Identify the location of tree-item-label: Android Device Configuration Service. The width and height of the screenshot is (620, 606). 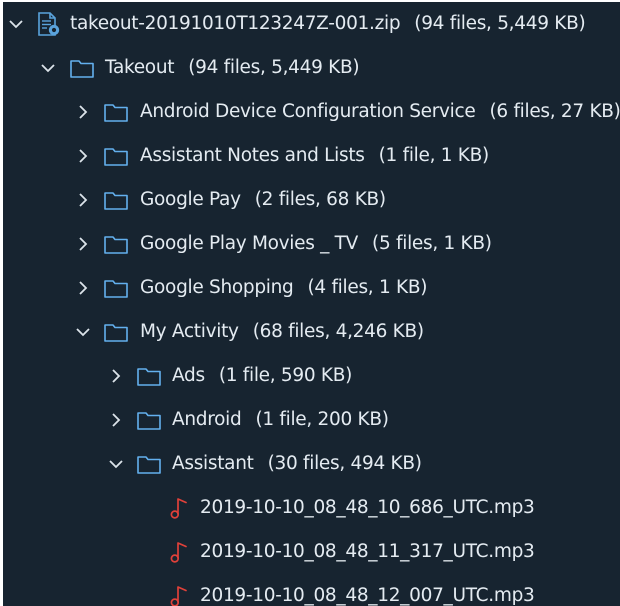
(308, 111).